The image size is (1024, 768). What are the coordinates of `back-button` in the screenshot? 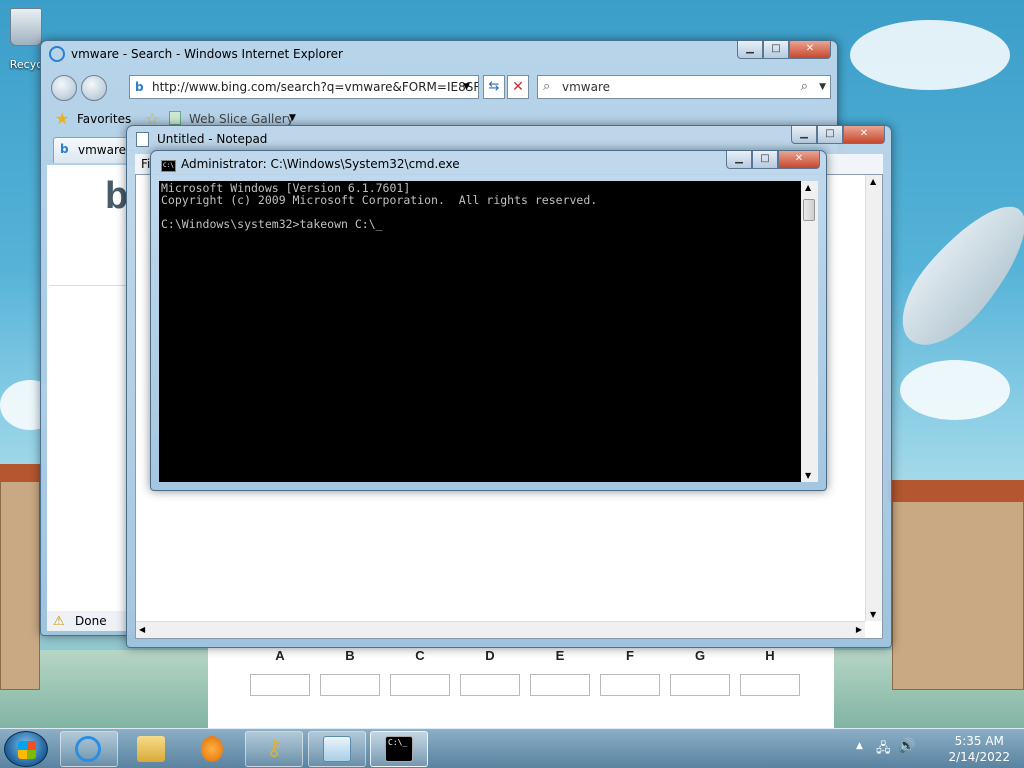 It's located at (64, 88).